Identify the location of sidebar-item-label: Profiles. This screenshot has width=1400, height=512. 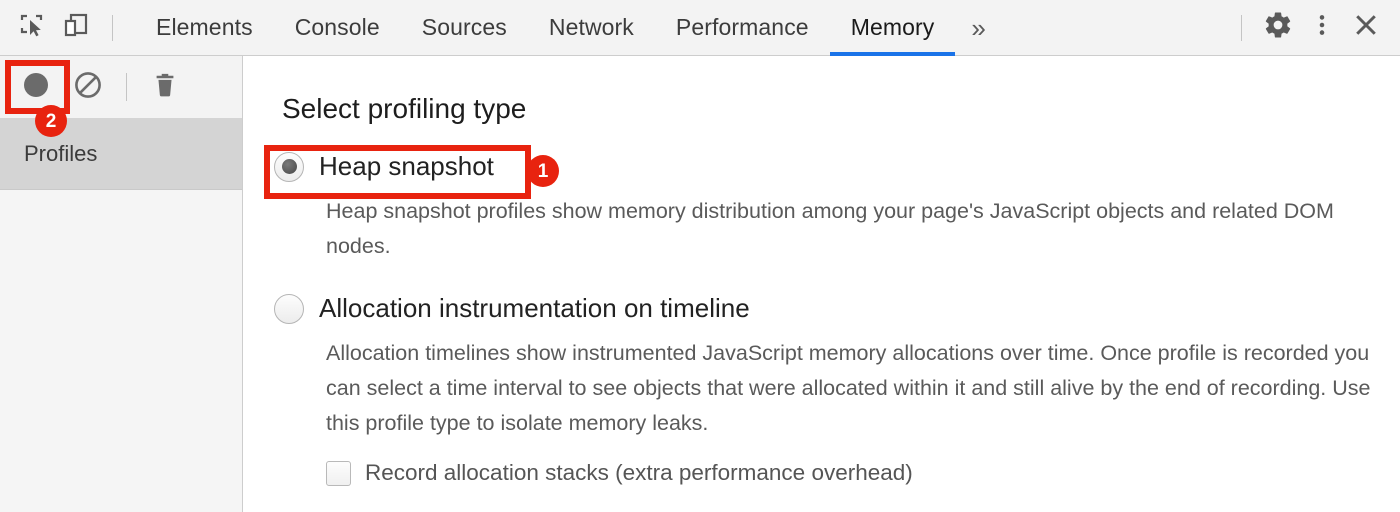
(61, 153).